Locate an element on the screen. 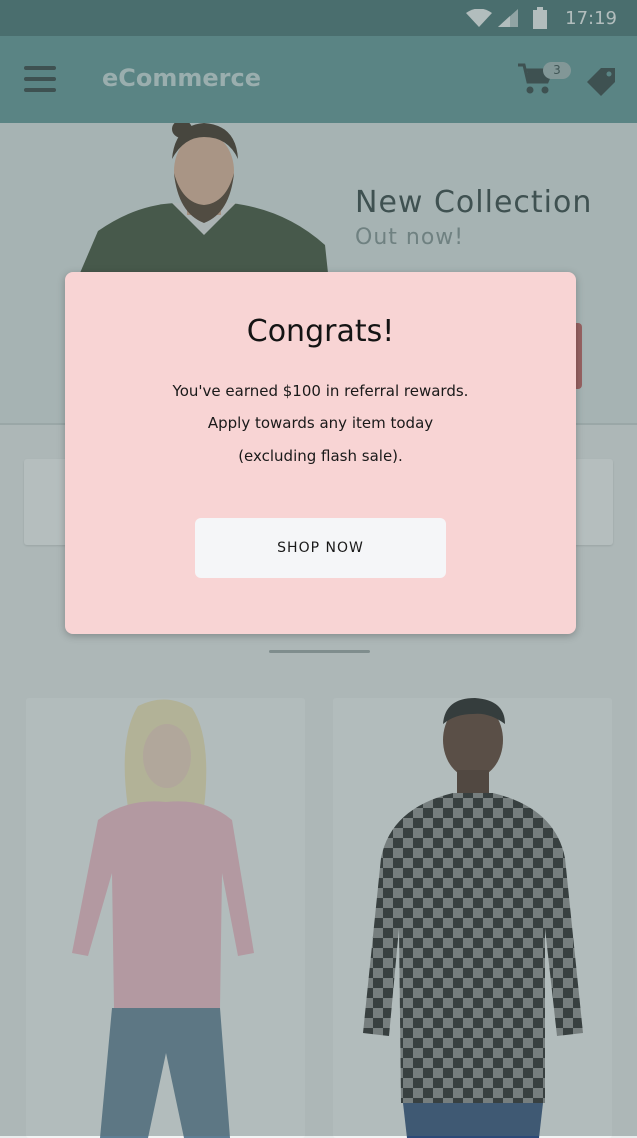 Image resolution: width=637 pixels, height=1138 pixels. dialog-message-line-3: (excluding flash sale). is located at coordinates (320, 456).